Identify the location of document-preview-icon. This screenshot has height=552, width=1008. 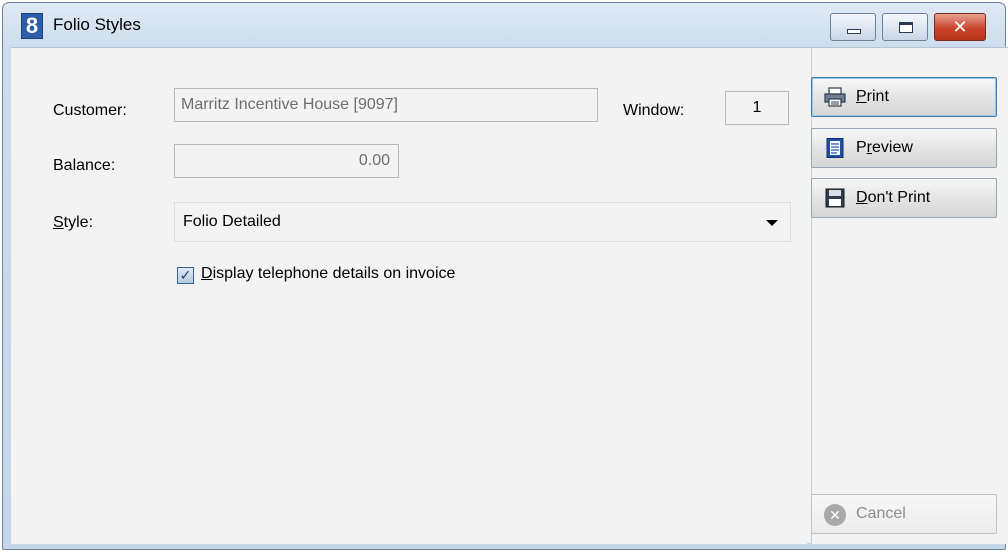
(835, 148).